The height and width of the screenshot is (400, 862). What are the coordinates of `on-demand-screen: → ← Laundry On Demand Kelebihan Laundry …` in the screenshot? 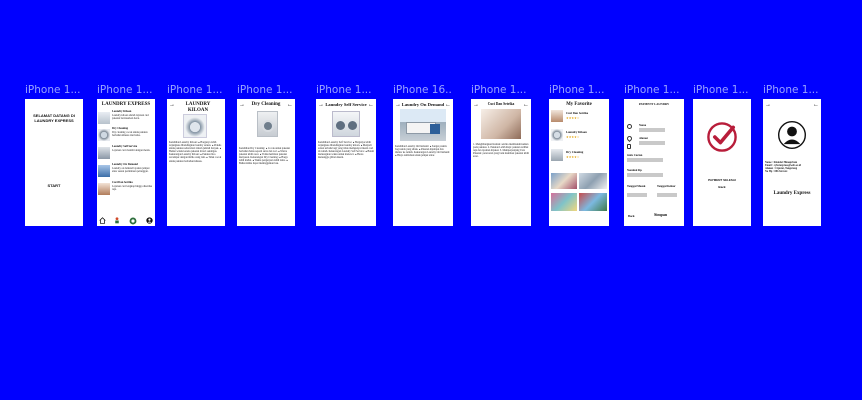 It's located at (423, 162).